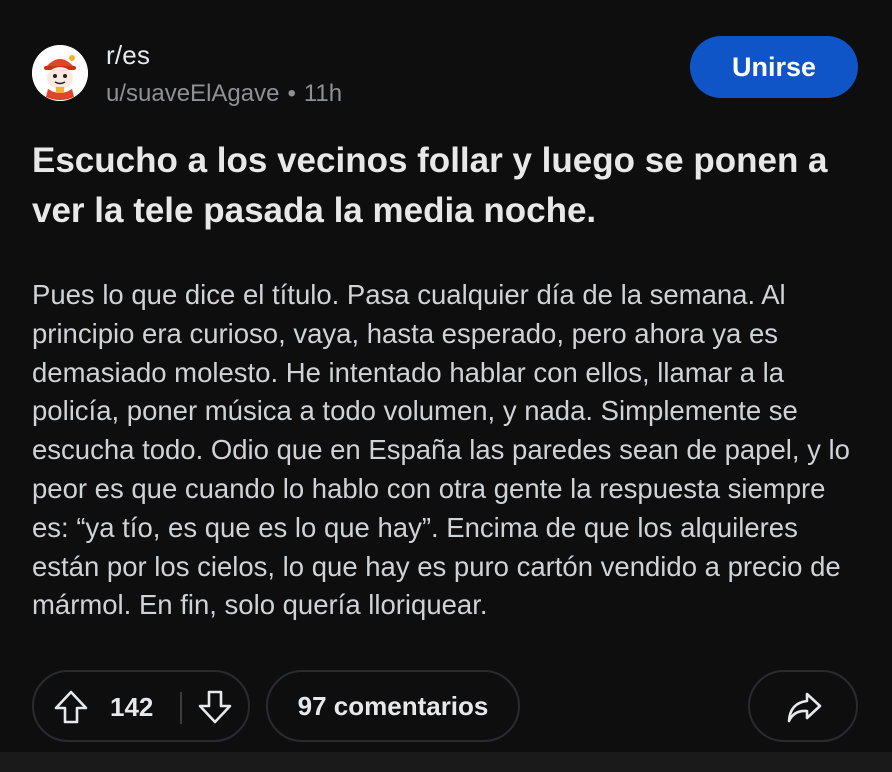 The image size is (892, 772). What do you see at coordinates (128, 55) in the screenshot?
I see `subreddit-name: r/es` at bounding box center [128, 55].